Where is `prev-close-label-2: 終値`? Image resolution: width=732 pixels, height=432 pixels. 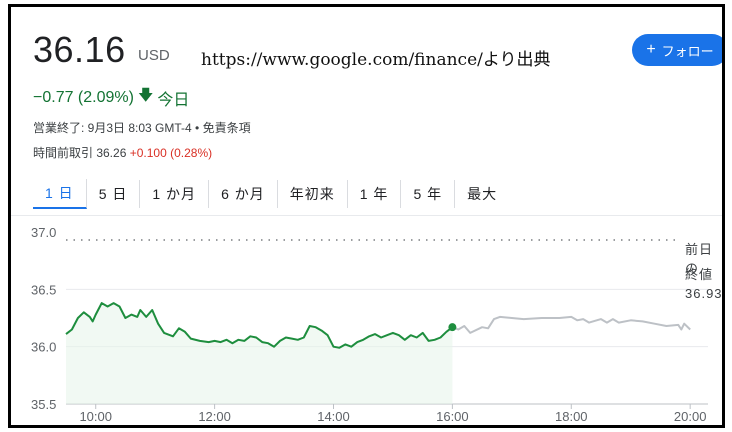
prev-close-label-2: 終値 is located at coordinates (699, 274).